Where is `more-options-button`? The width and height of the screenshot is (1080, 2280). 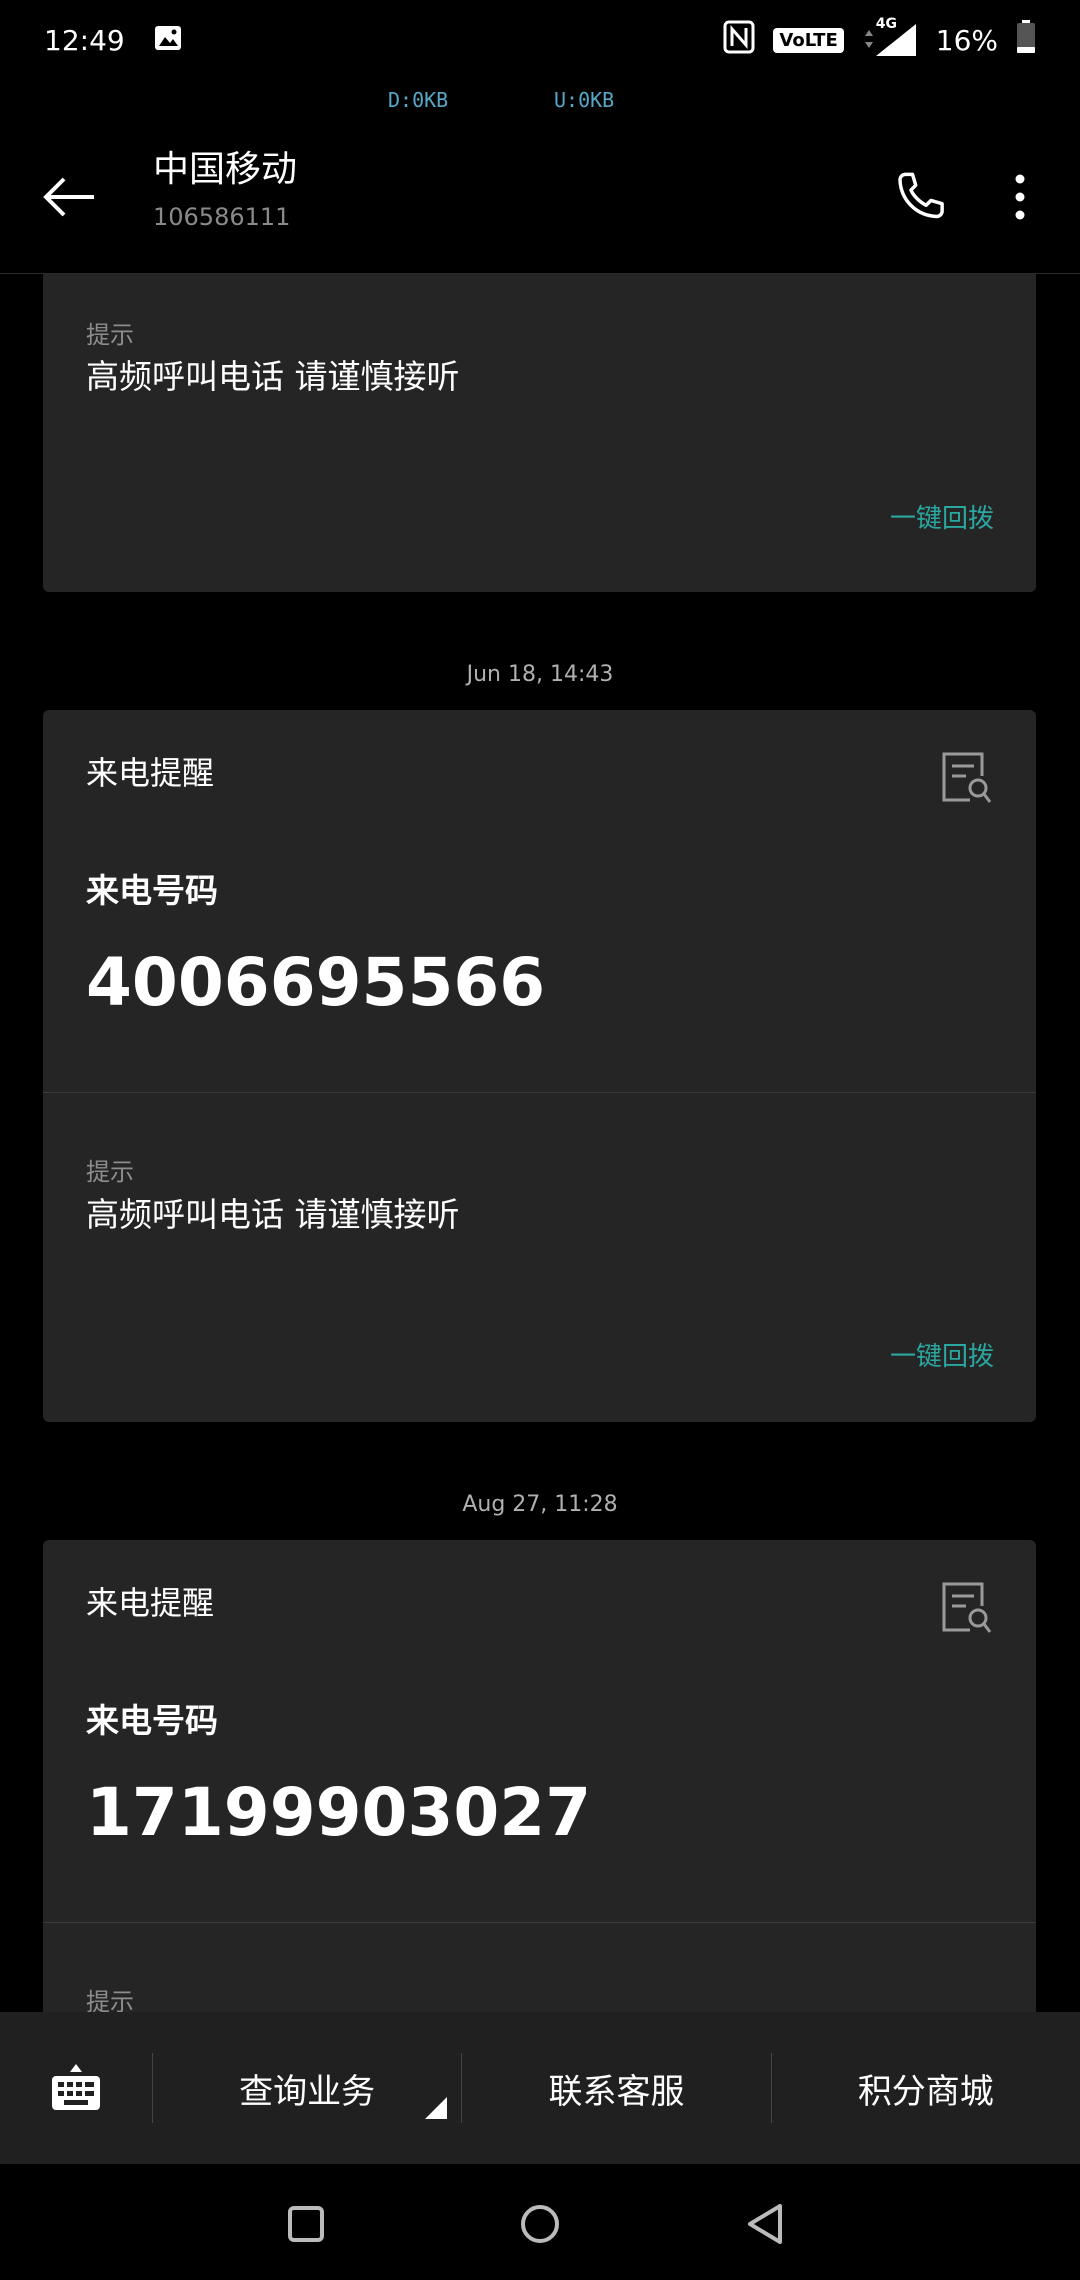
more-options-button is located at coordinates (1020, 197).